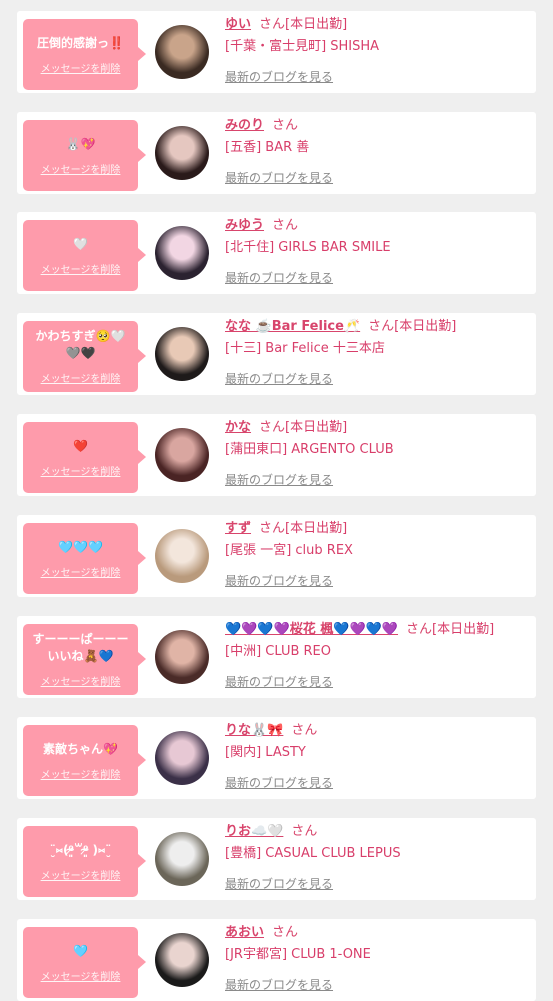 The width and height of the screenshot is (553, 1001). I want to click on profile-info: みゆう さん [北千住] GIRLS BAR SMILE 最新のブログを見る, so click(377, 251).